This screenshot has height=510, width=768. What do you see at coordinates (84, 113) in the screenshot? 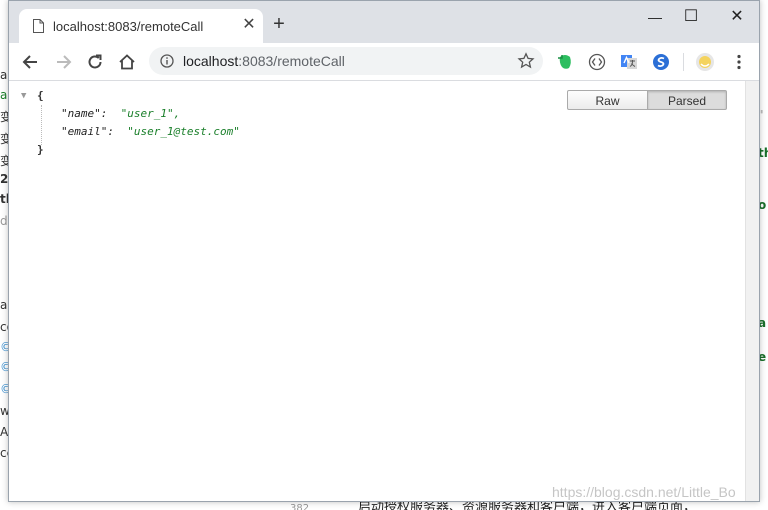
I see `json-key: "name":` at bounding box center [84, 113].